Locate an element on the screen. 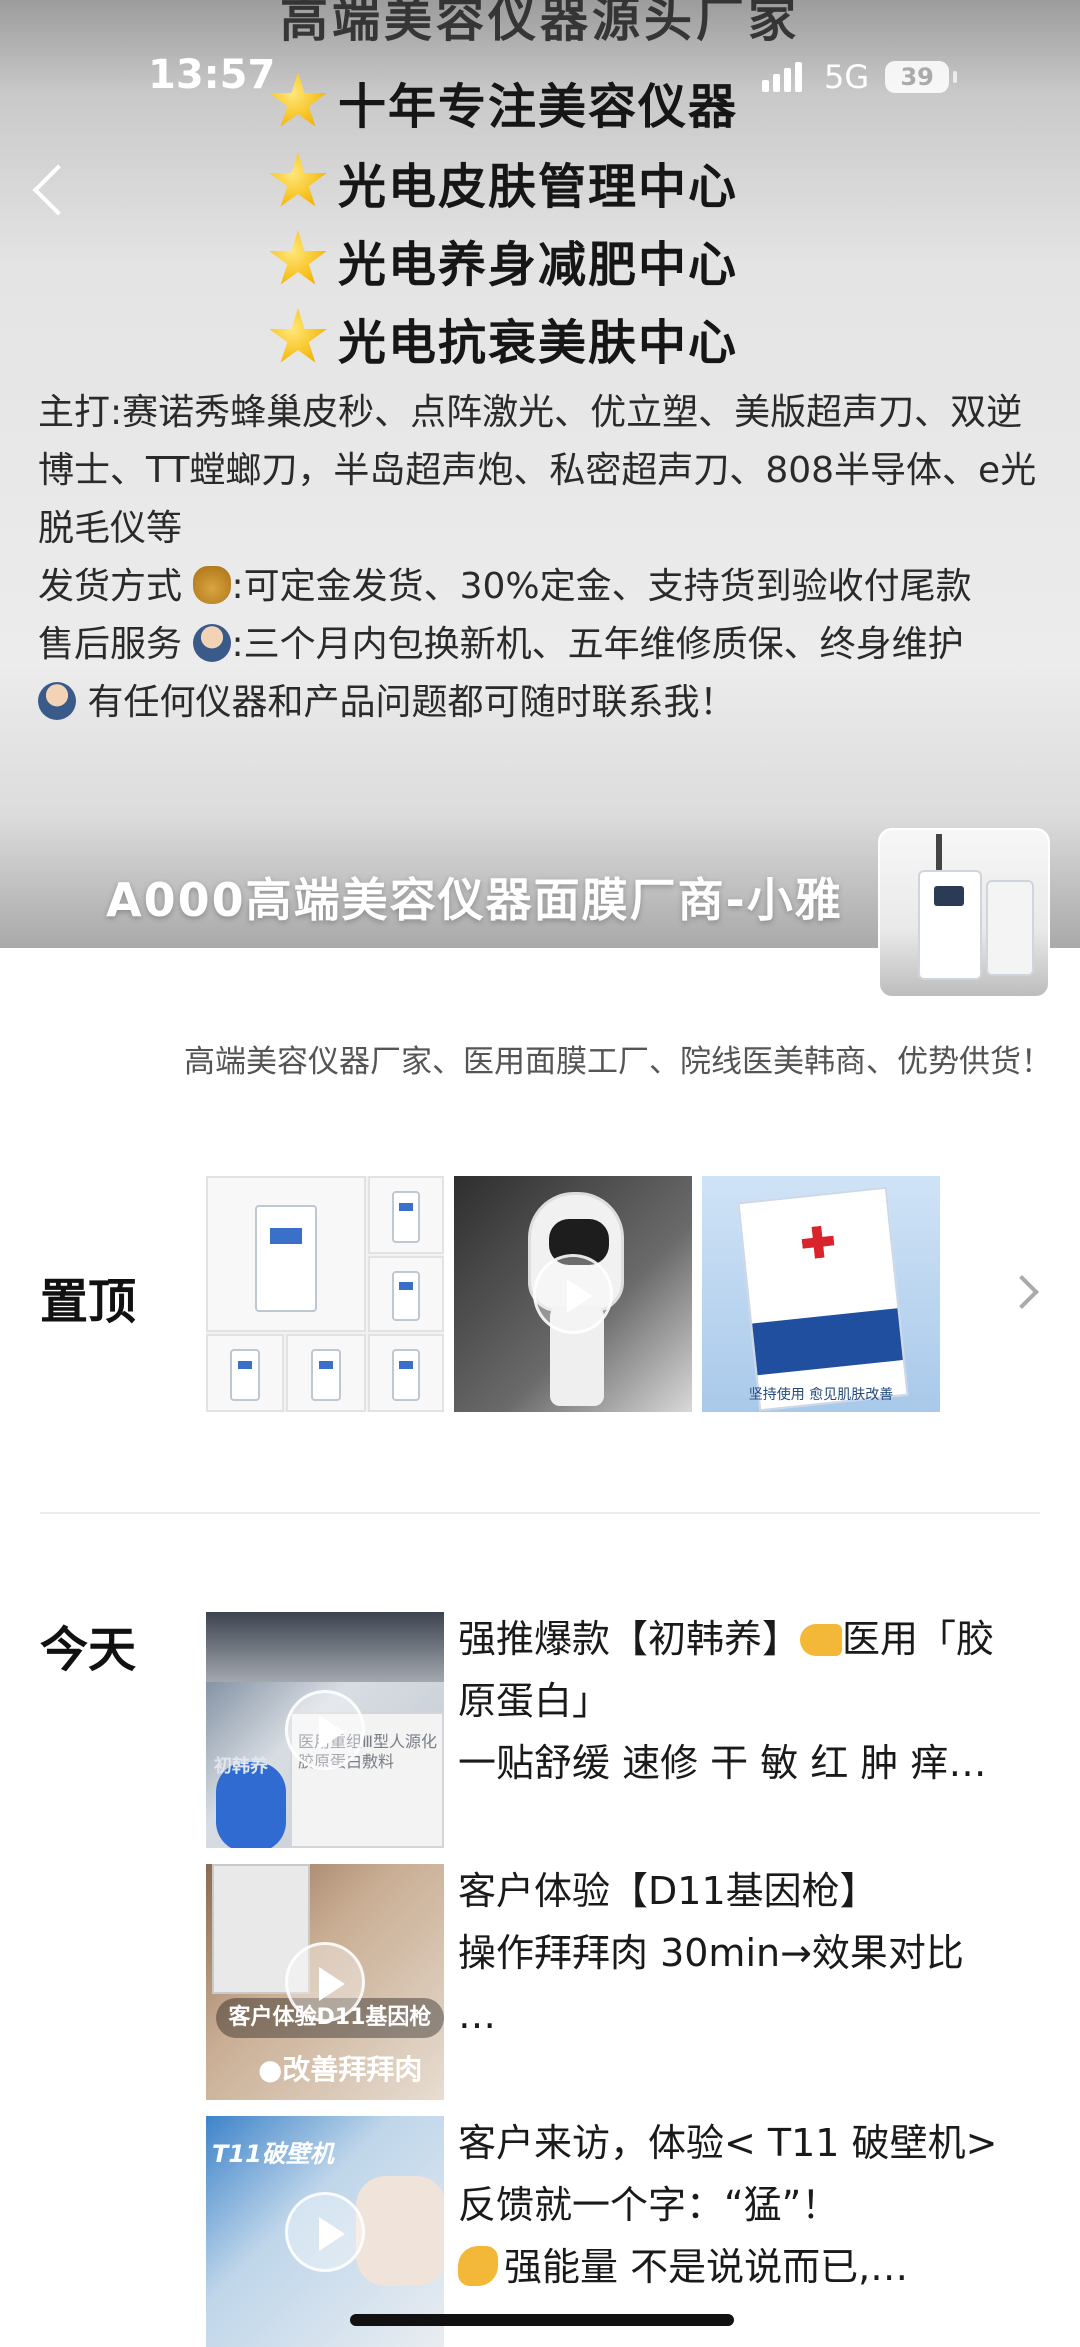  status-time: 13:57 is located at coordinates (212, 75).